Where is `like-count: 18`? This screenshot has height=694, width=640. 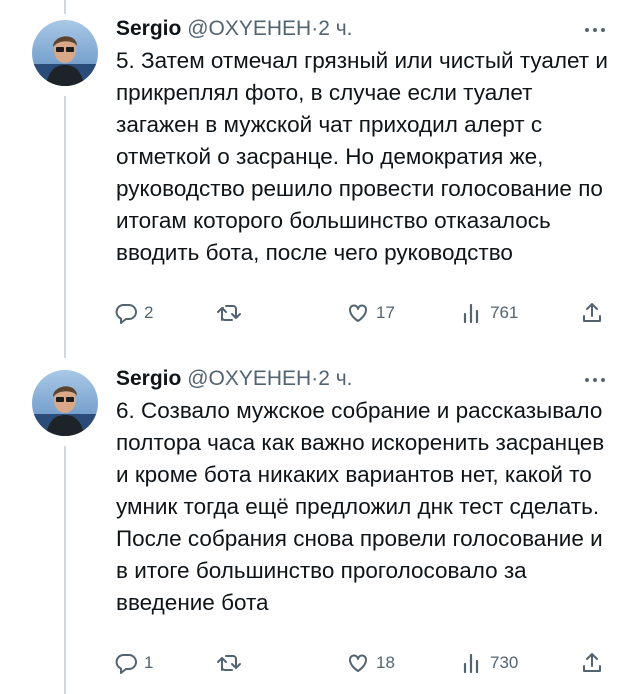
like-count: 18 is located at coordinates (385, 662).